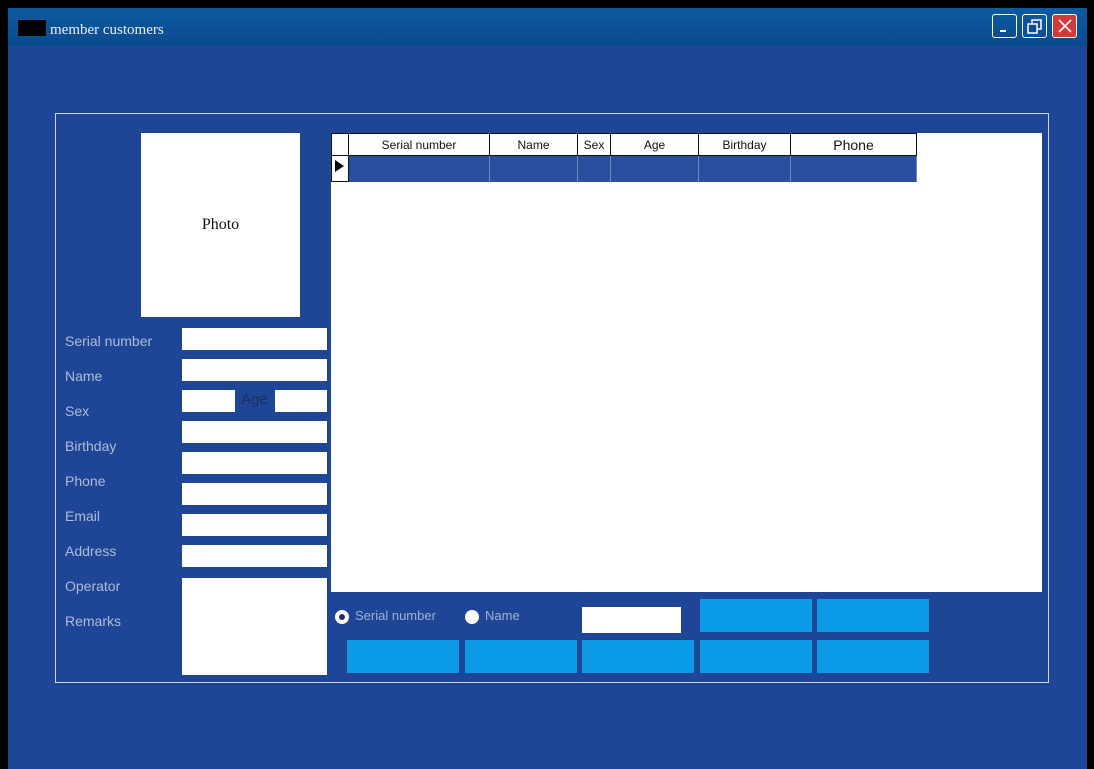 The width and height of the screenshot is (1094, 769). Describe the element at coordinates (419, 144) in the screenshot. I see `column-header-serial-number: Serial number` at that location.